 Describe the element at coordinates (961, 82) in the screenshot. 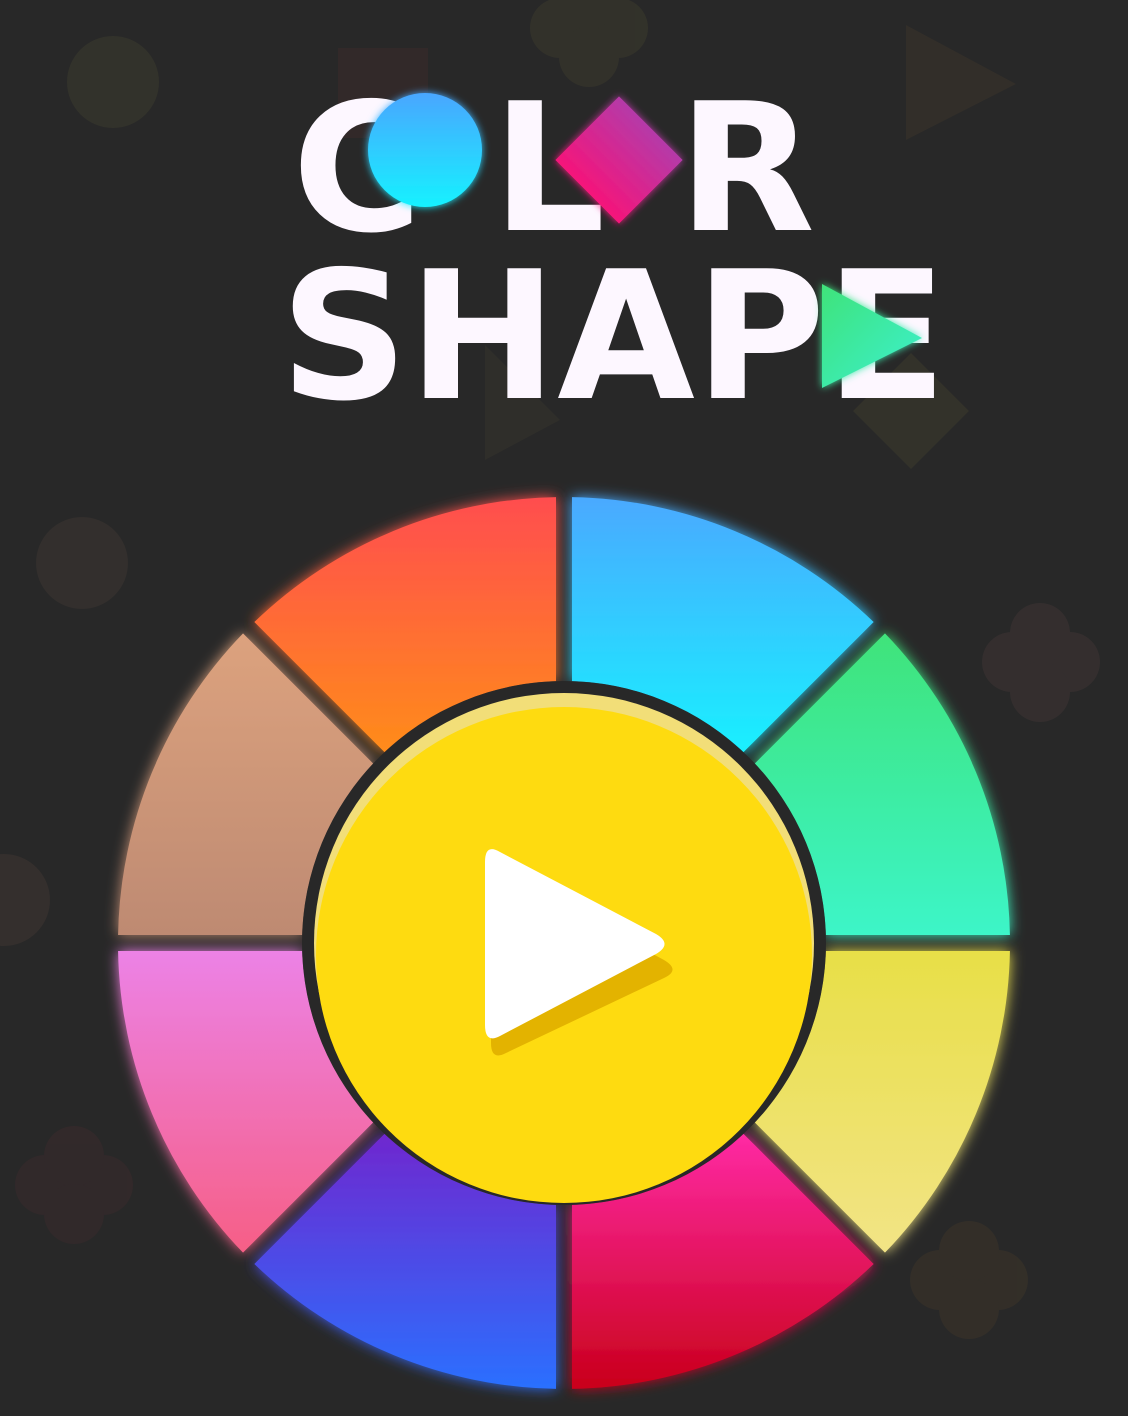

I see `bg-triangle-icon` at that location.